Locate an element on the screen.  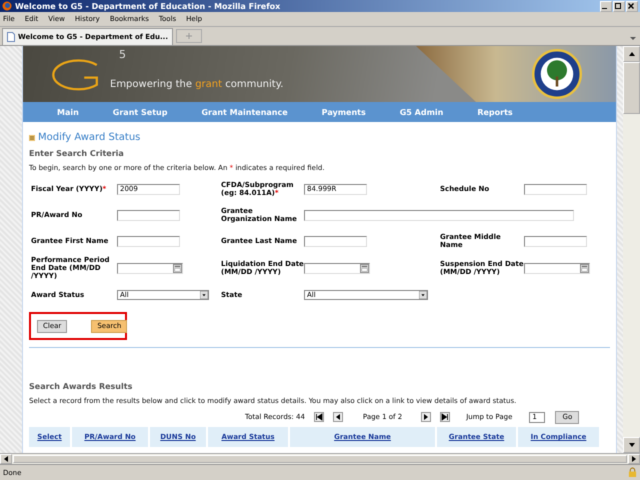
horizontal-scrollbar is located at coordinates (320, 458).